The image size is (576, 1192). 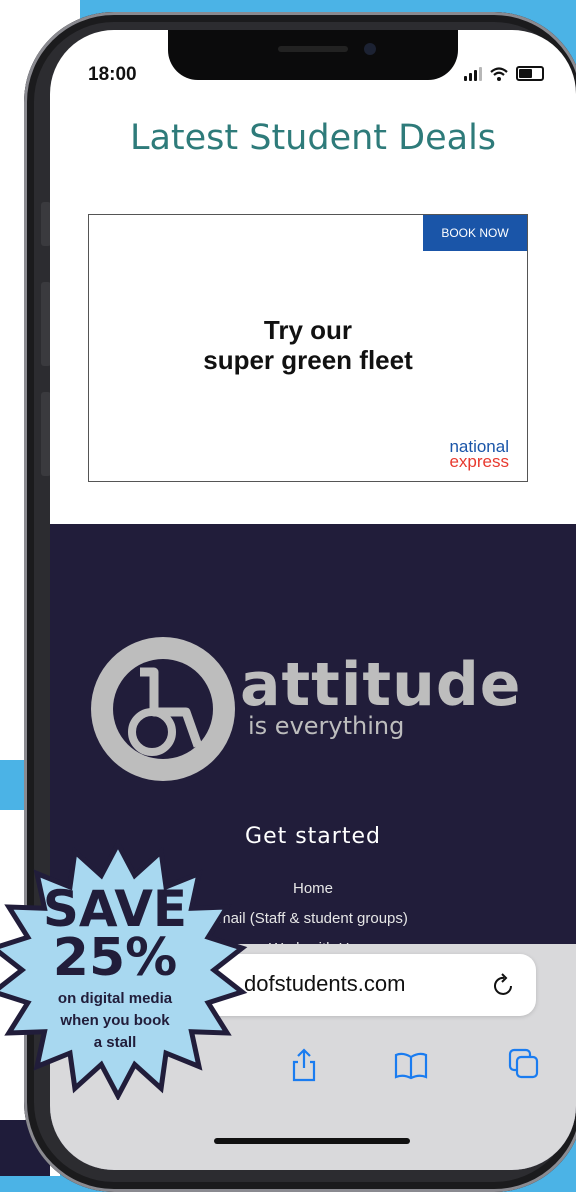 I want to click on book-now-button: BOOK NOW, so click(x=475, y=233).